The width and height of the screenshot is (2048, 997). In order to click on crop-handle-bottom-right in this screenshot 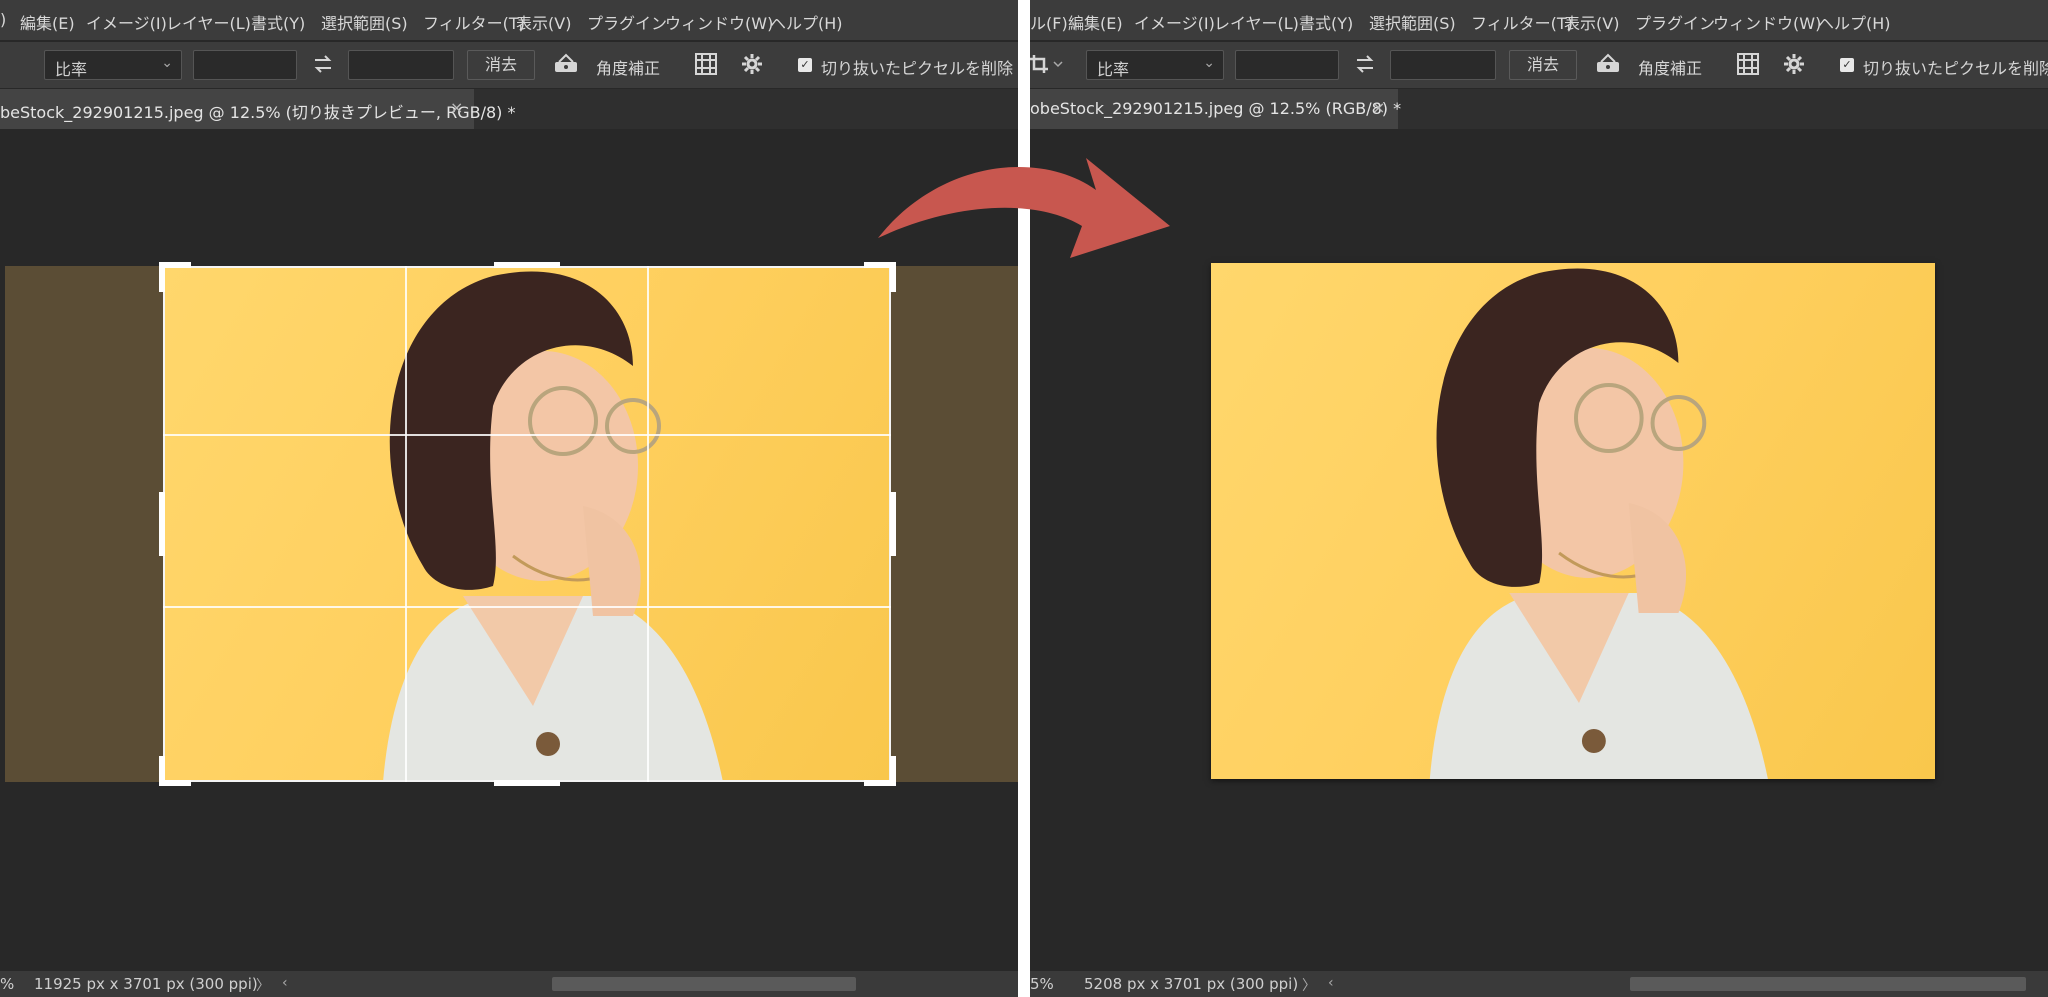, I will do `click(893, 771)`.